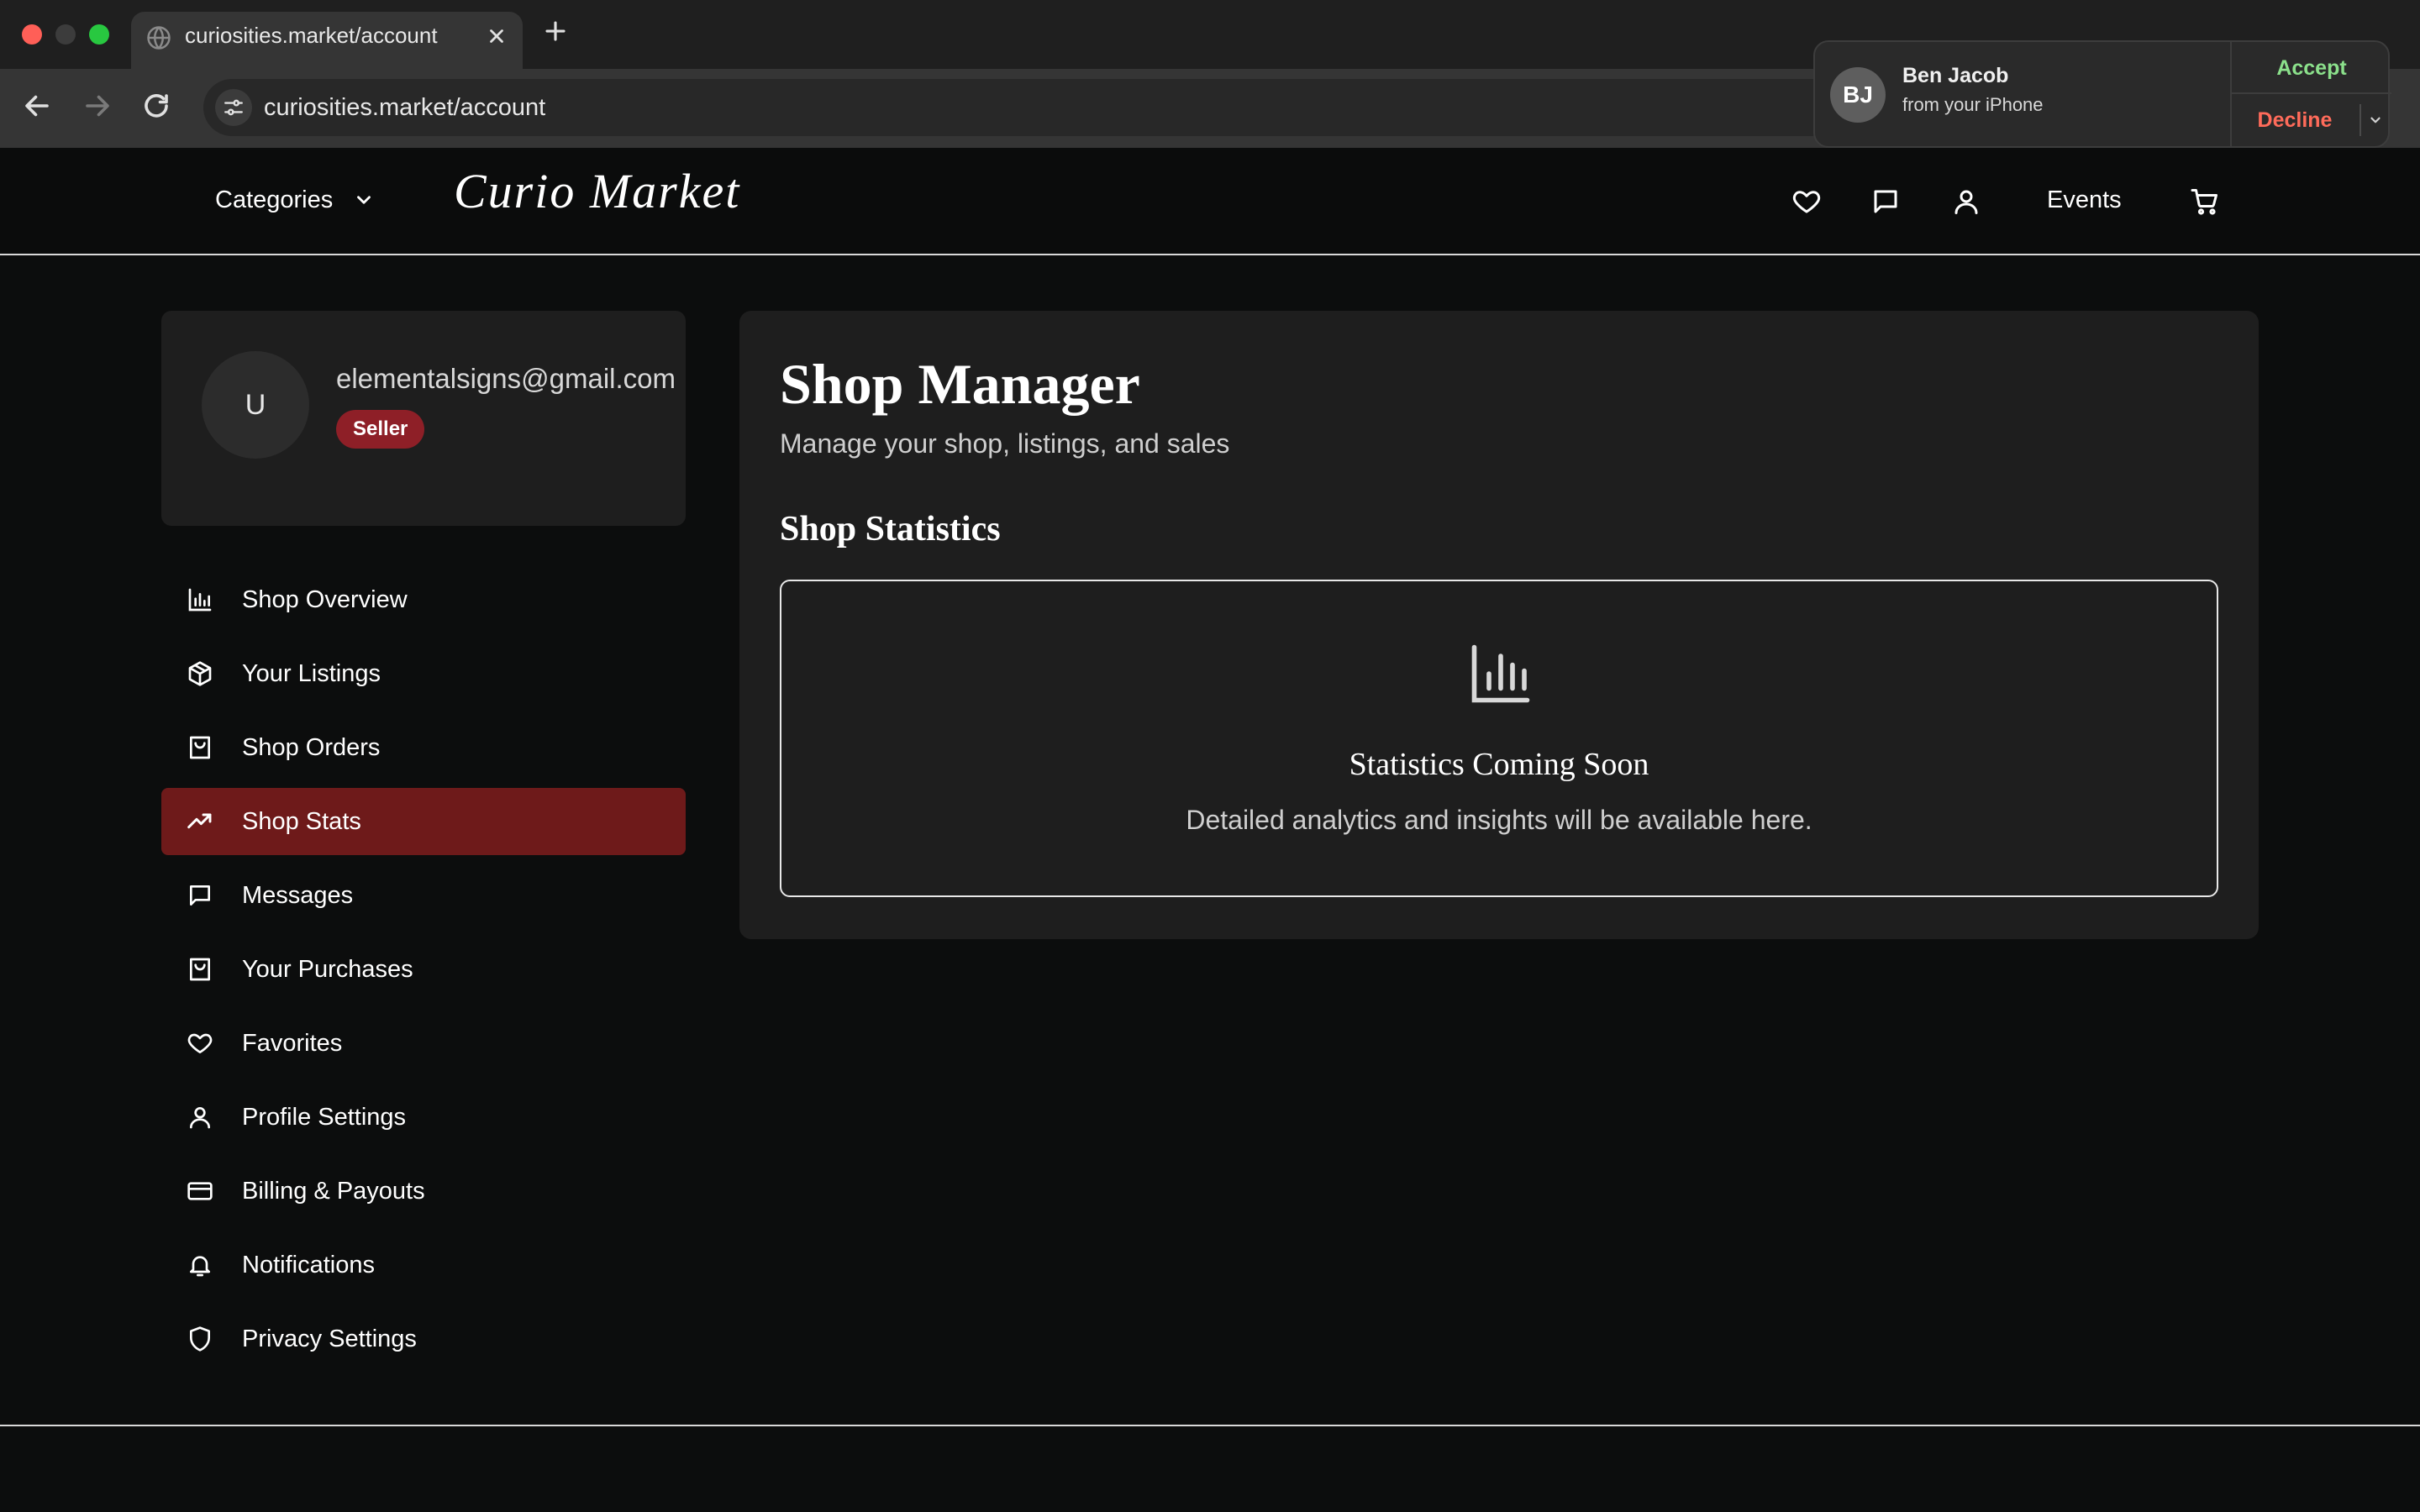 This screenshot has height=1512, width=2420. What do you see at coordinates (423, 747) in the screenshot?
I see `sidebar-item-shop-orders: Shop Orders` at bounding box center [423, 747].